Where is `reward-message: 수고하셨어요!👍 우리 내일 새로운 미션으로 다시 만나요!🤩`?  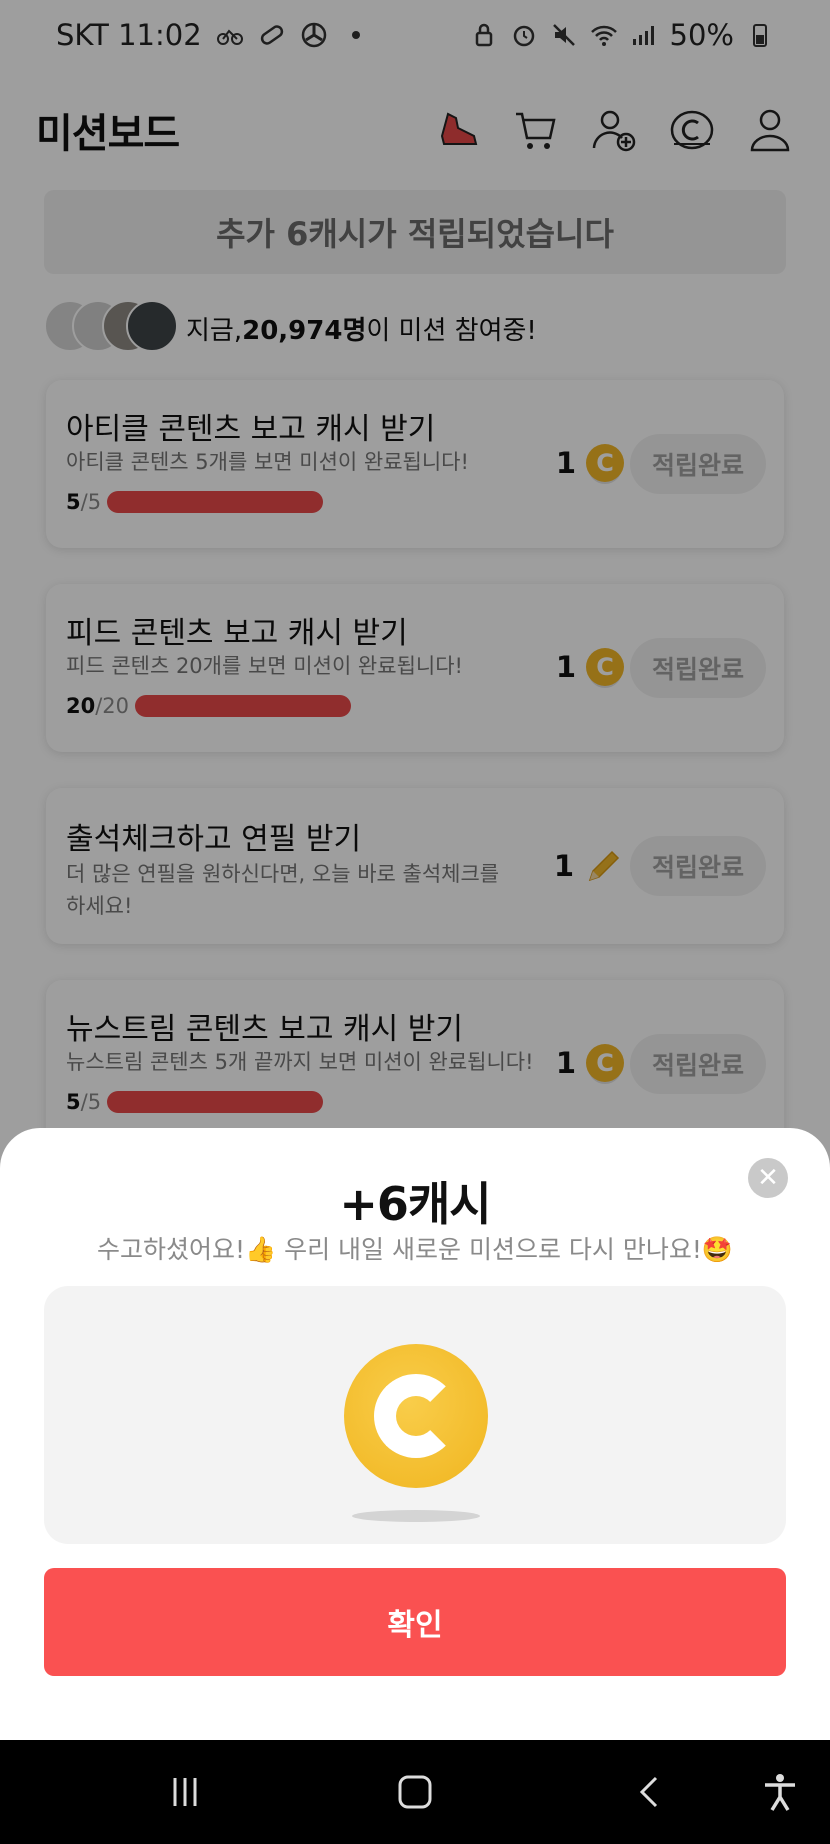
reward-message: 수고하셨어요!👍 우리 내일 새로운 미션으로 다시 만나요!🤩 is located at coordinates (415, 1249).